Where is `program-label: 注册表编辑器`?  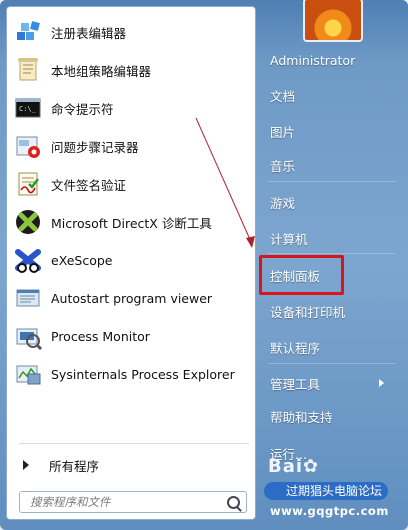
program-label: 注册表编辑器 is located at coordinates (89, 33).